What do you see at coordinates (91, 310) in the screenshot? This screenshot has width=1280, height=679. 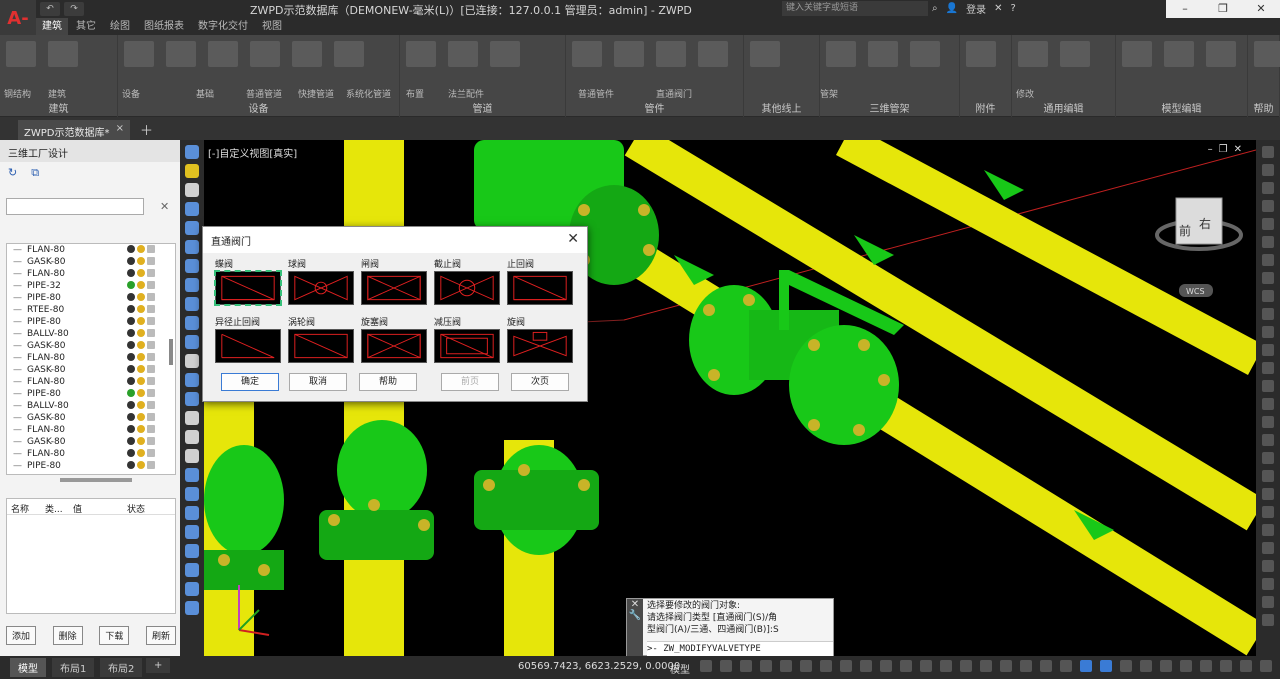 I see `tree-item: — RTEE-80` at bounding box center [91, 310].